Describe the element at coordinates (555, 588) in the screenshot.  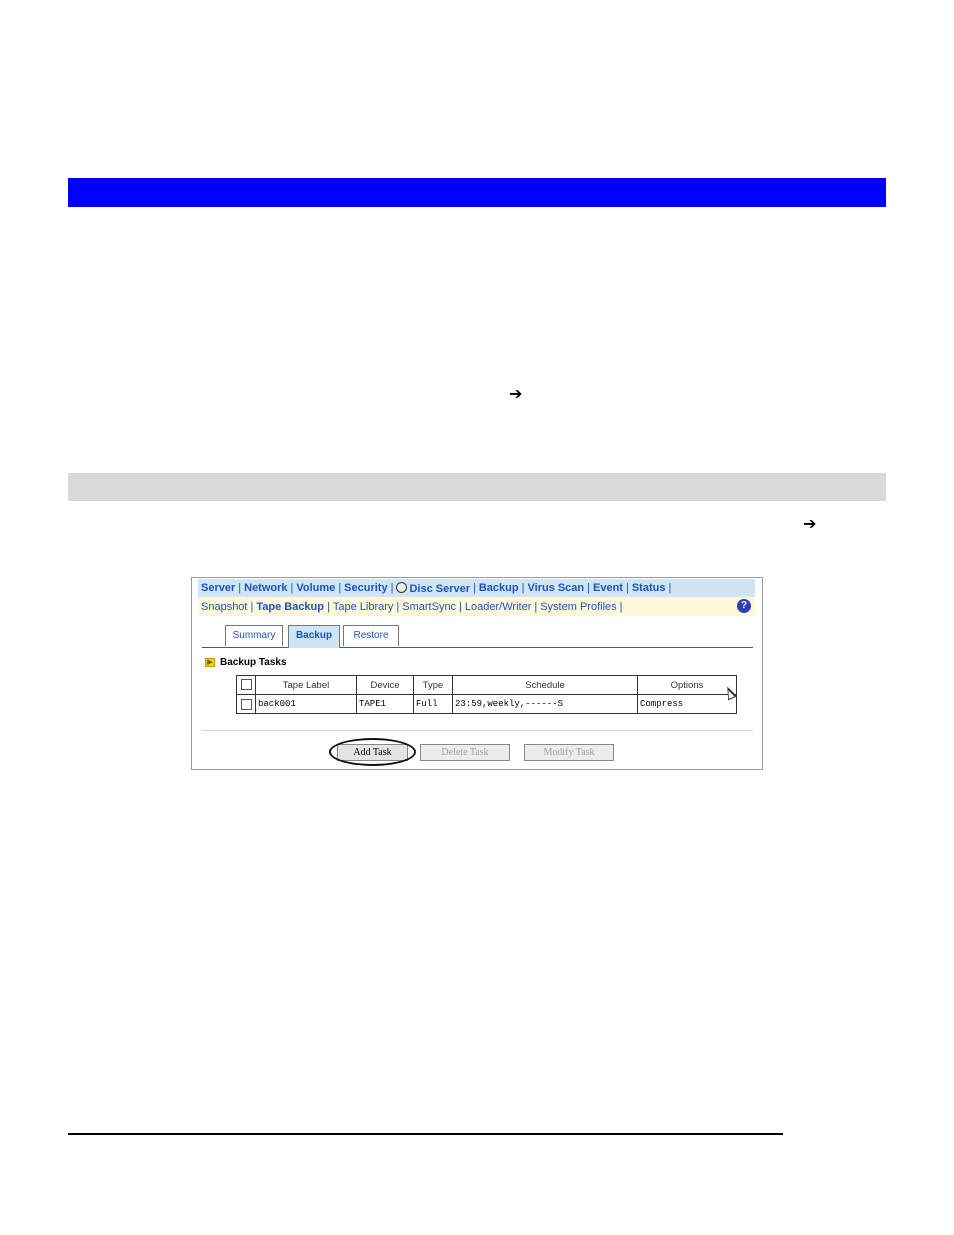
I see `nav-virus-scan: Virus Scan` at that location.